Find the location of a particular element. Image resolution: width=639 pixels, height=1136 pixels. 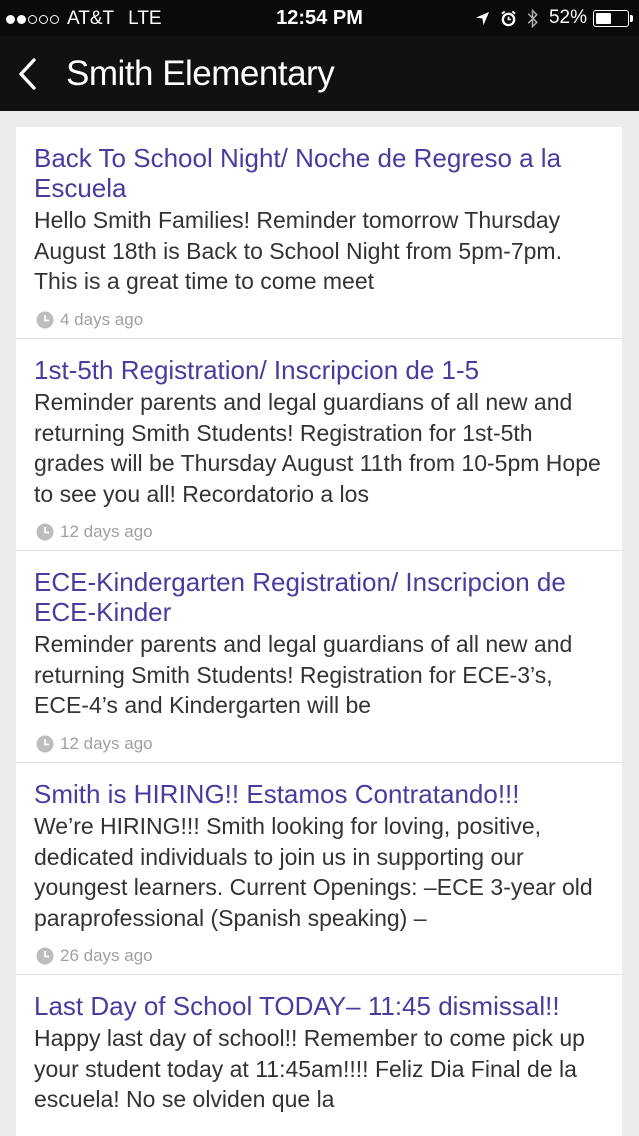

battery-level is located at coordinates (604, 18).